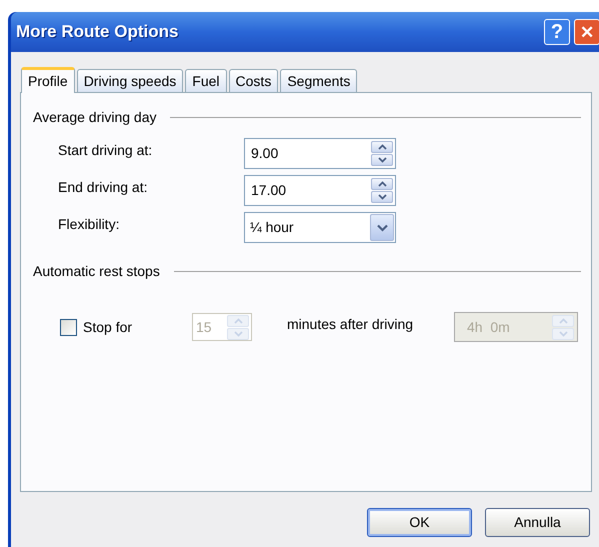  Describe the element at coordinates (268, 190) in the screenshot. I see `spin-value: 17.00` at that location.